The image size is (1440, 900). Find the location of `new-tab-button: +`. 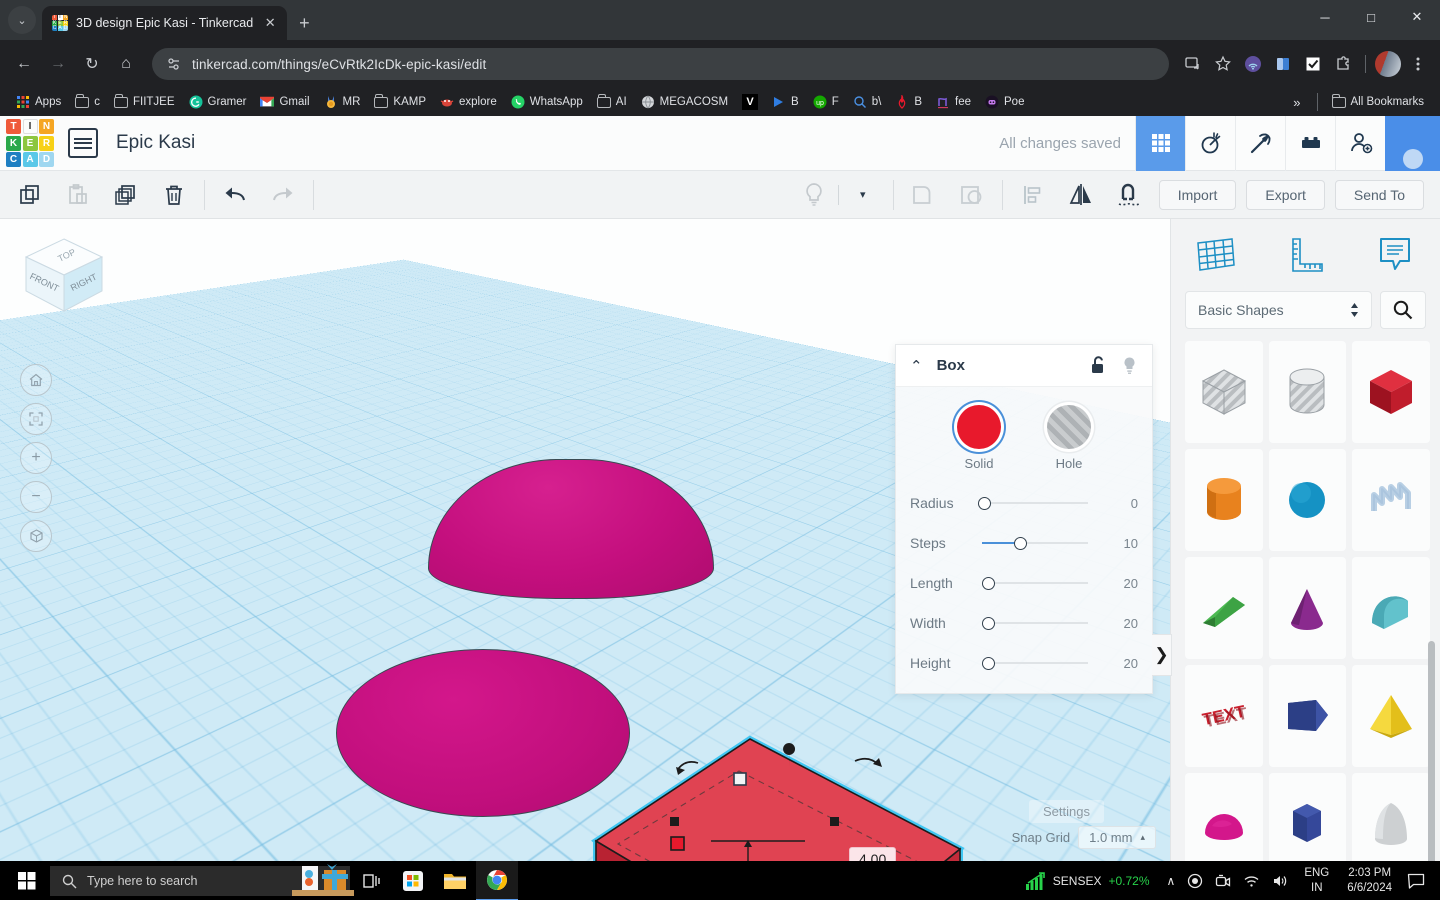

new-tab-button: + is located at coordinates (304, 23).